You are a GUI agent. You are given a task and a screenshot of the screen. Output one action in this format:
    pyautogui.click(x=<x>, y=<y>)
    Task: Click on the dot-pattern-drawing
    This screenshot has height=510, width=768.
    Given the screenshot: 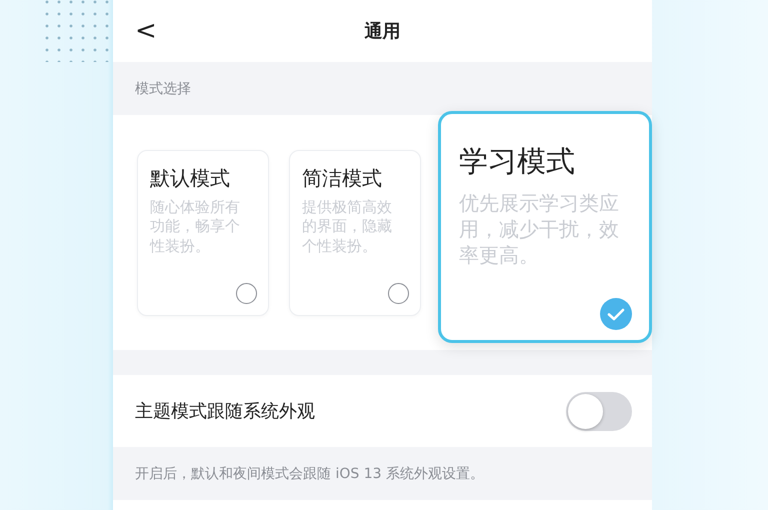 What is the action you would take?
    pyautogui.click(x=77, y=31)
    